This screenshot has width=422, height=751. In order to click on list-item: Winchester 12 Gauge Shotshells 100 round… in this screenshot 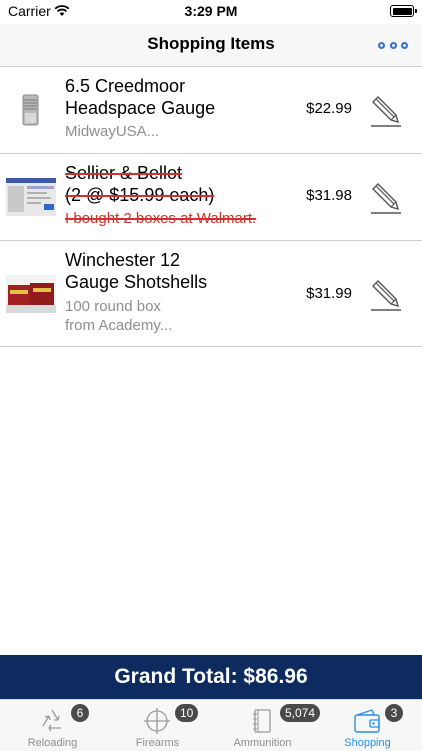, I will do `click(211, 294)`.